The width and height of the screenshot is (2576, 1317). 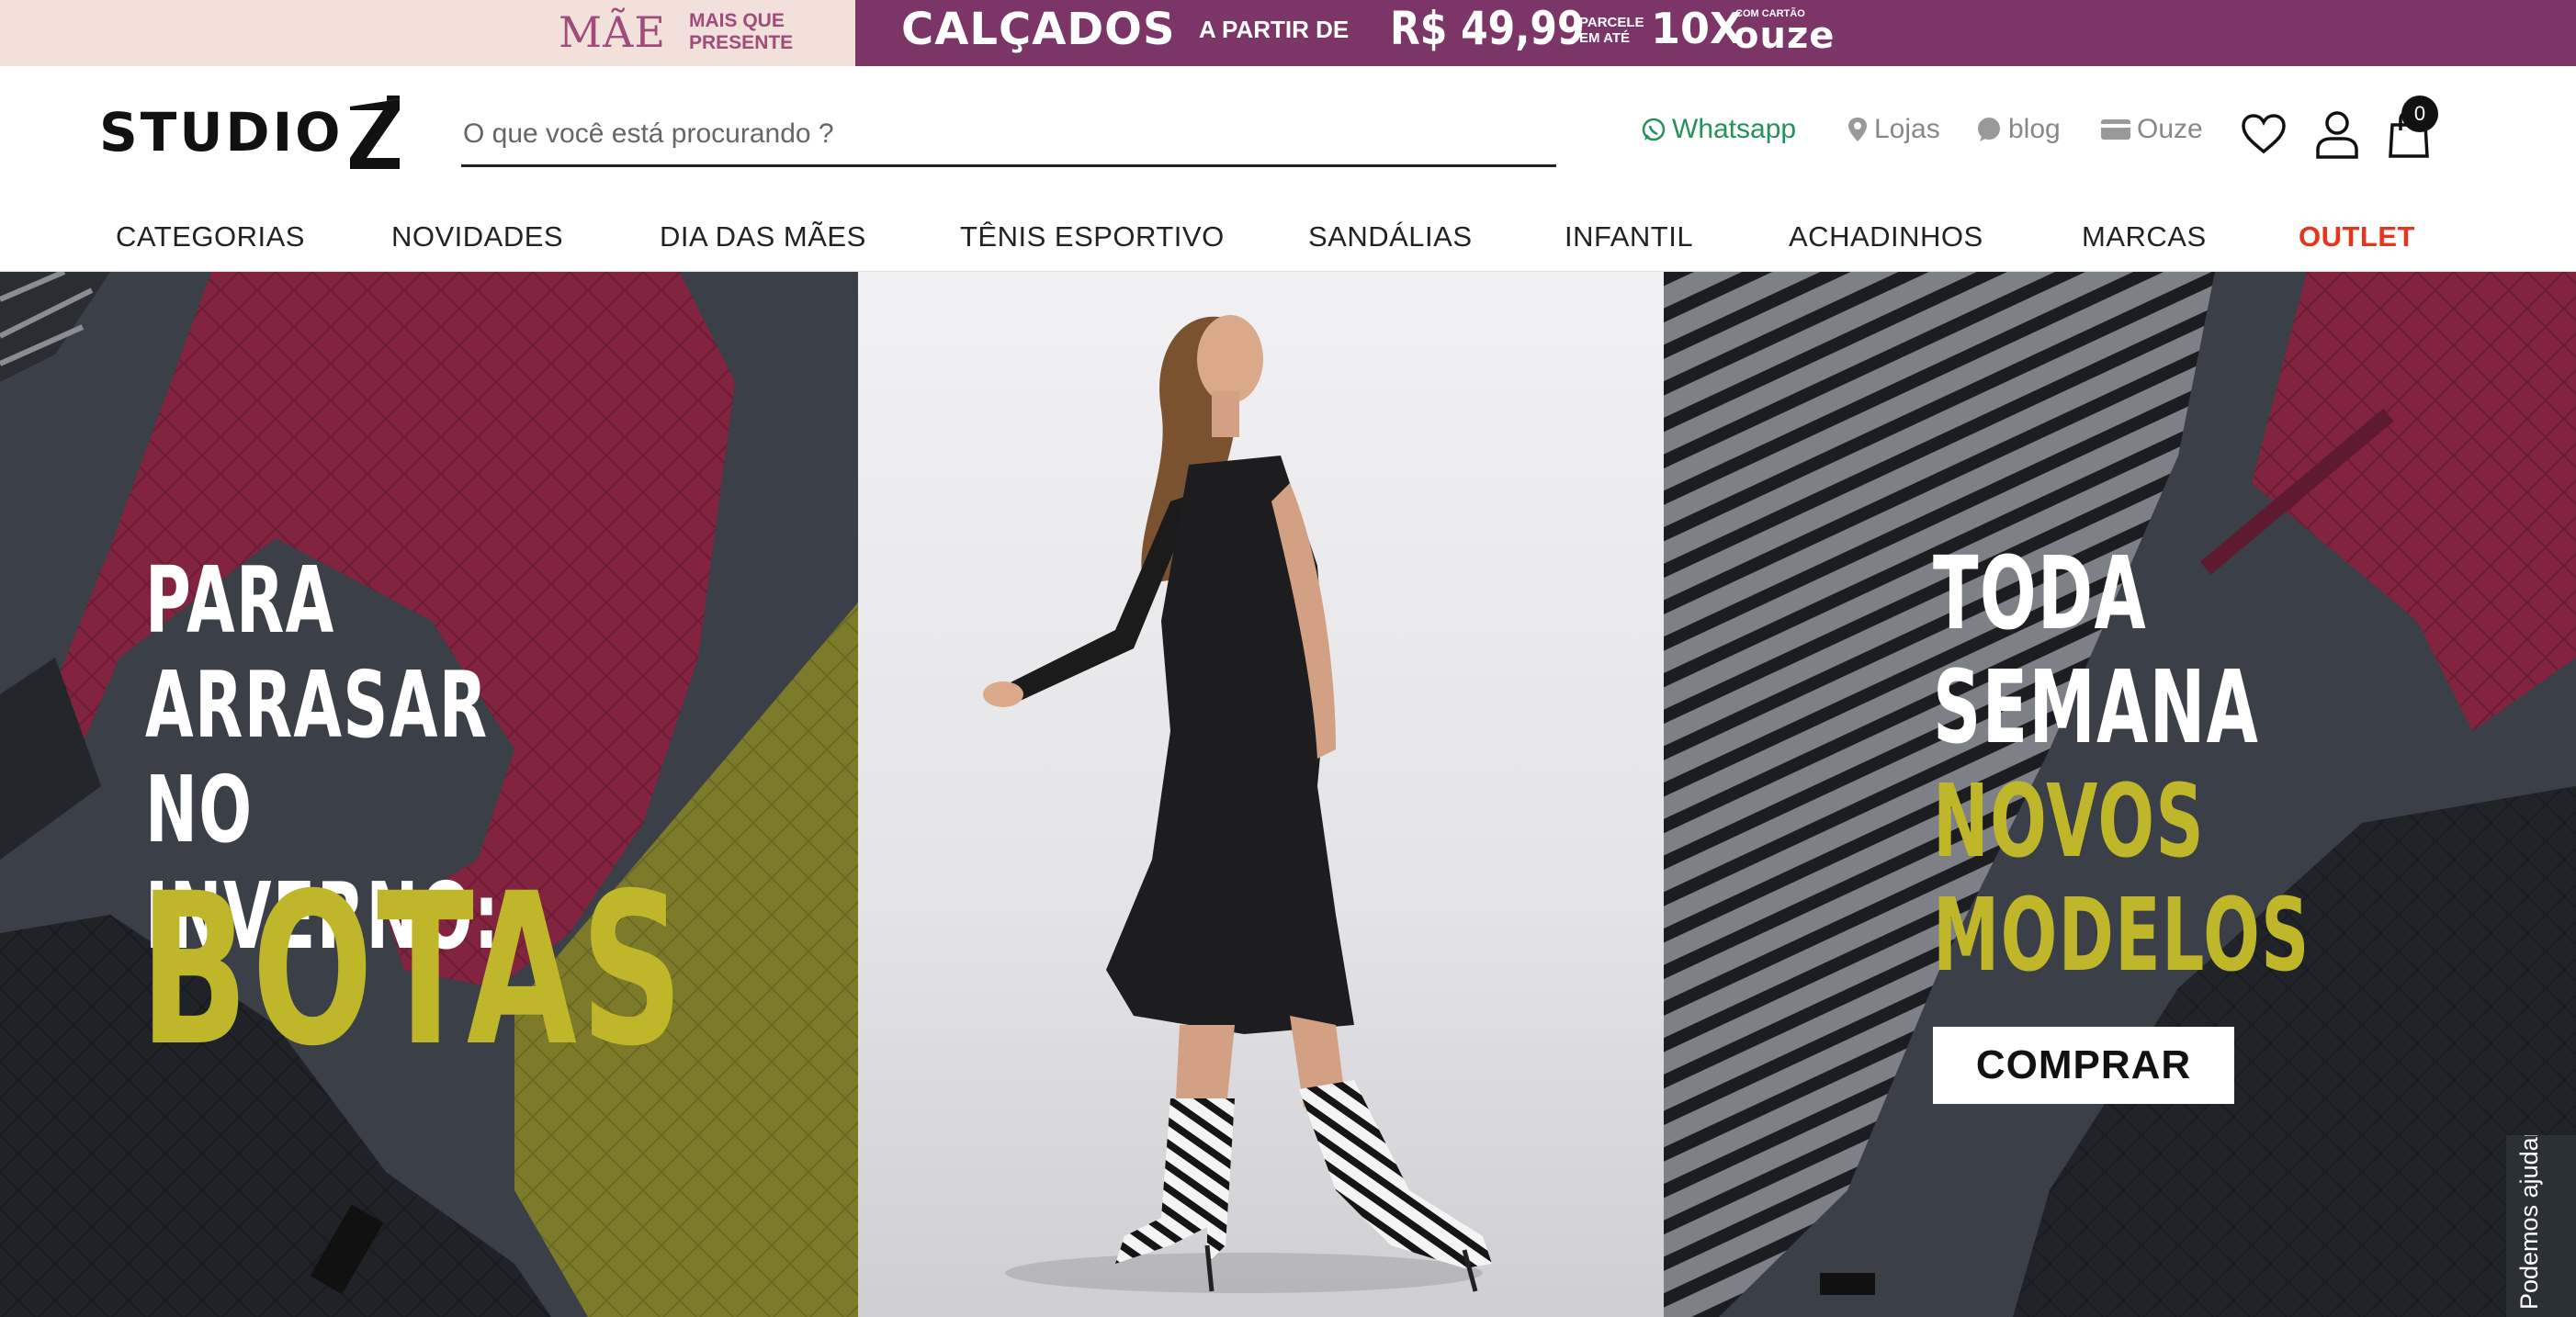 What do you see at coordinates (1604, 38) in the screenshot?
I see `promo-parcele-line-2: EM ATÉ` at bounding box center [1604, 38].